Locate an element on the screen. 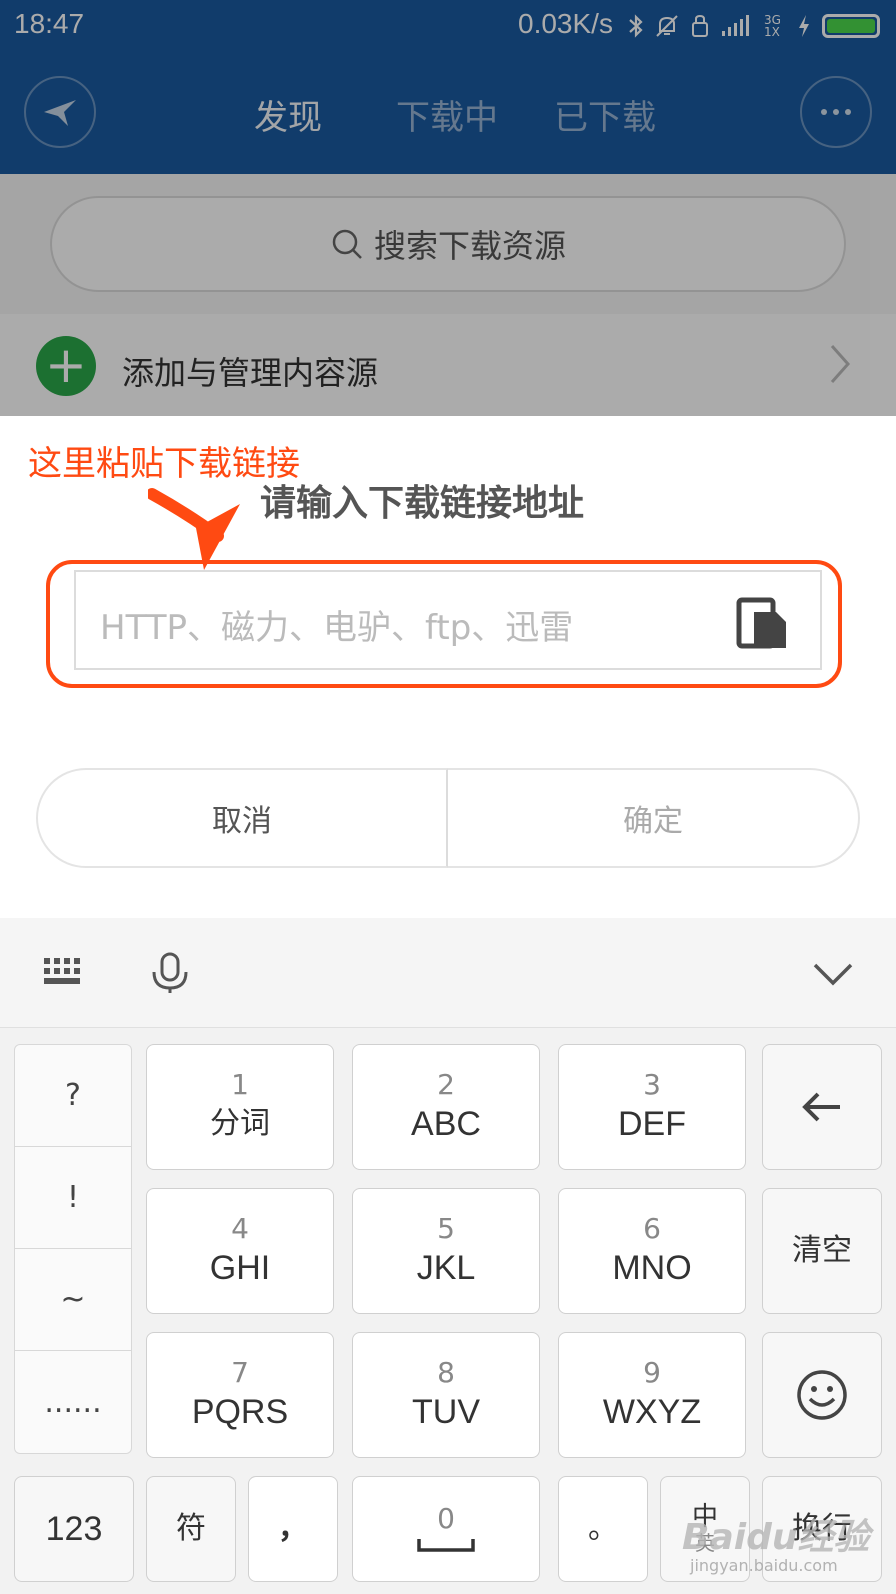 The height and width of the screenshot is (1594, 896). key-2: 2 ABC is located at coordinates (446, 1107).